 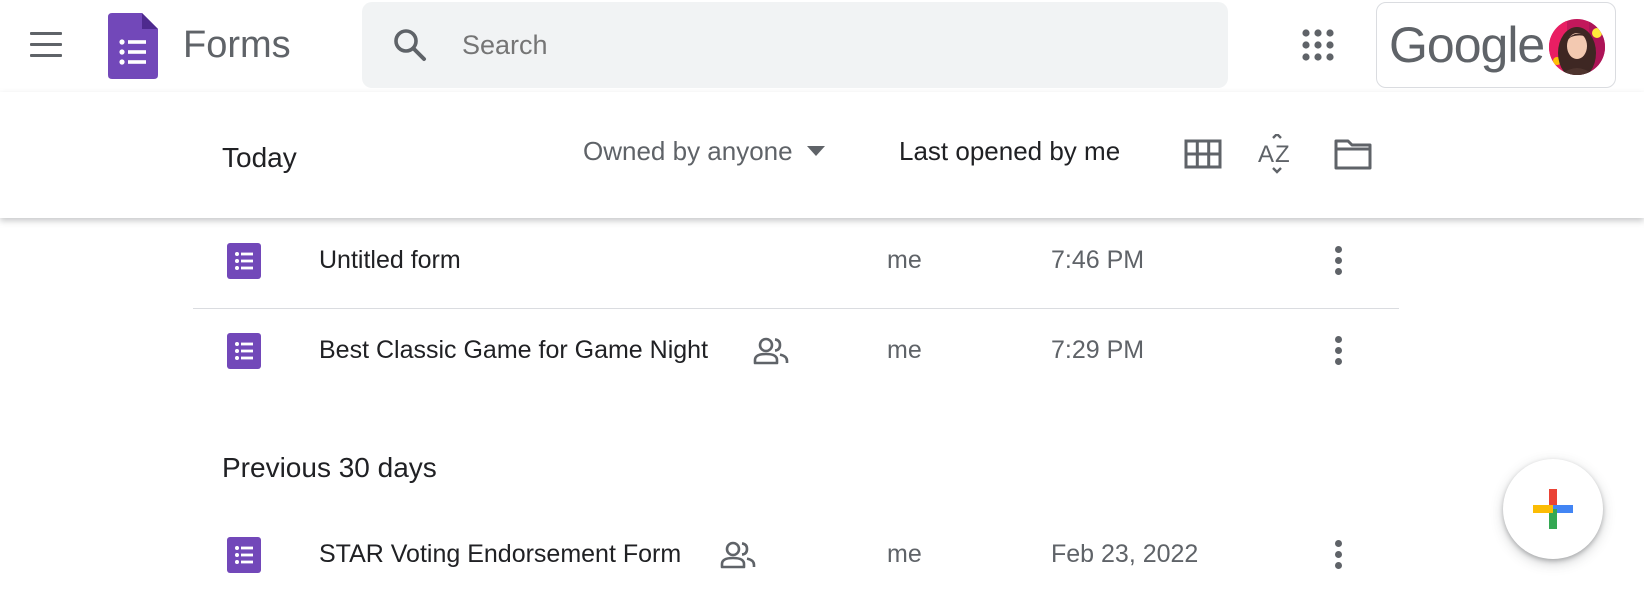 What do you see at coordinates (237, 45) in the screenshot?
I see `app-name: Forms` at bounding box center [237, 45].